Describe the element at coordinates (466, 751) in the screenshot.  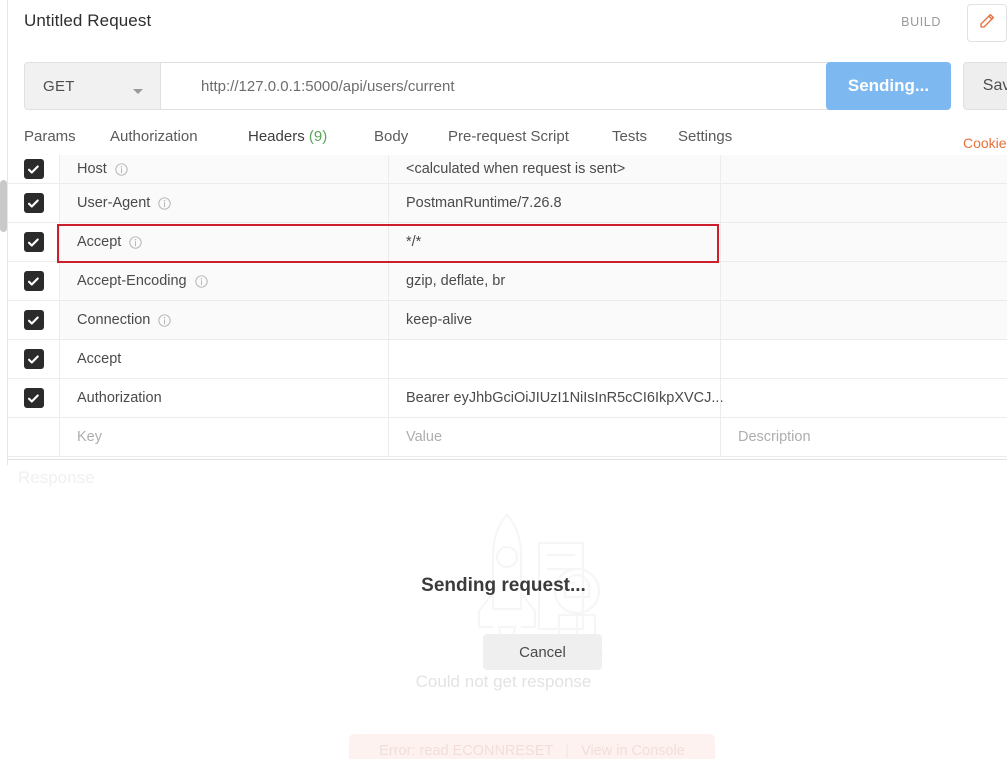
I see `error-toast-message: Error: read ECONNRESET` at that location.